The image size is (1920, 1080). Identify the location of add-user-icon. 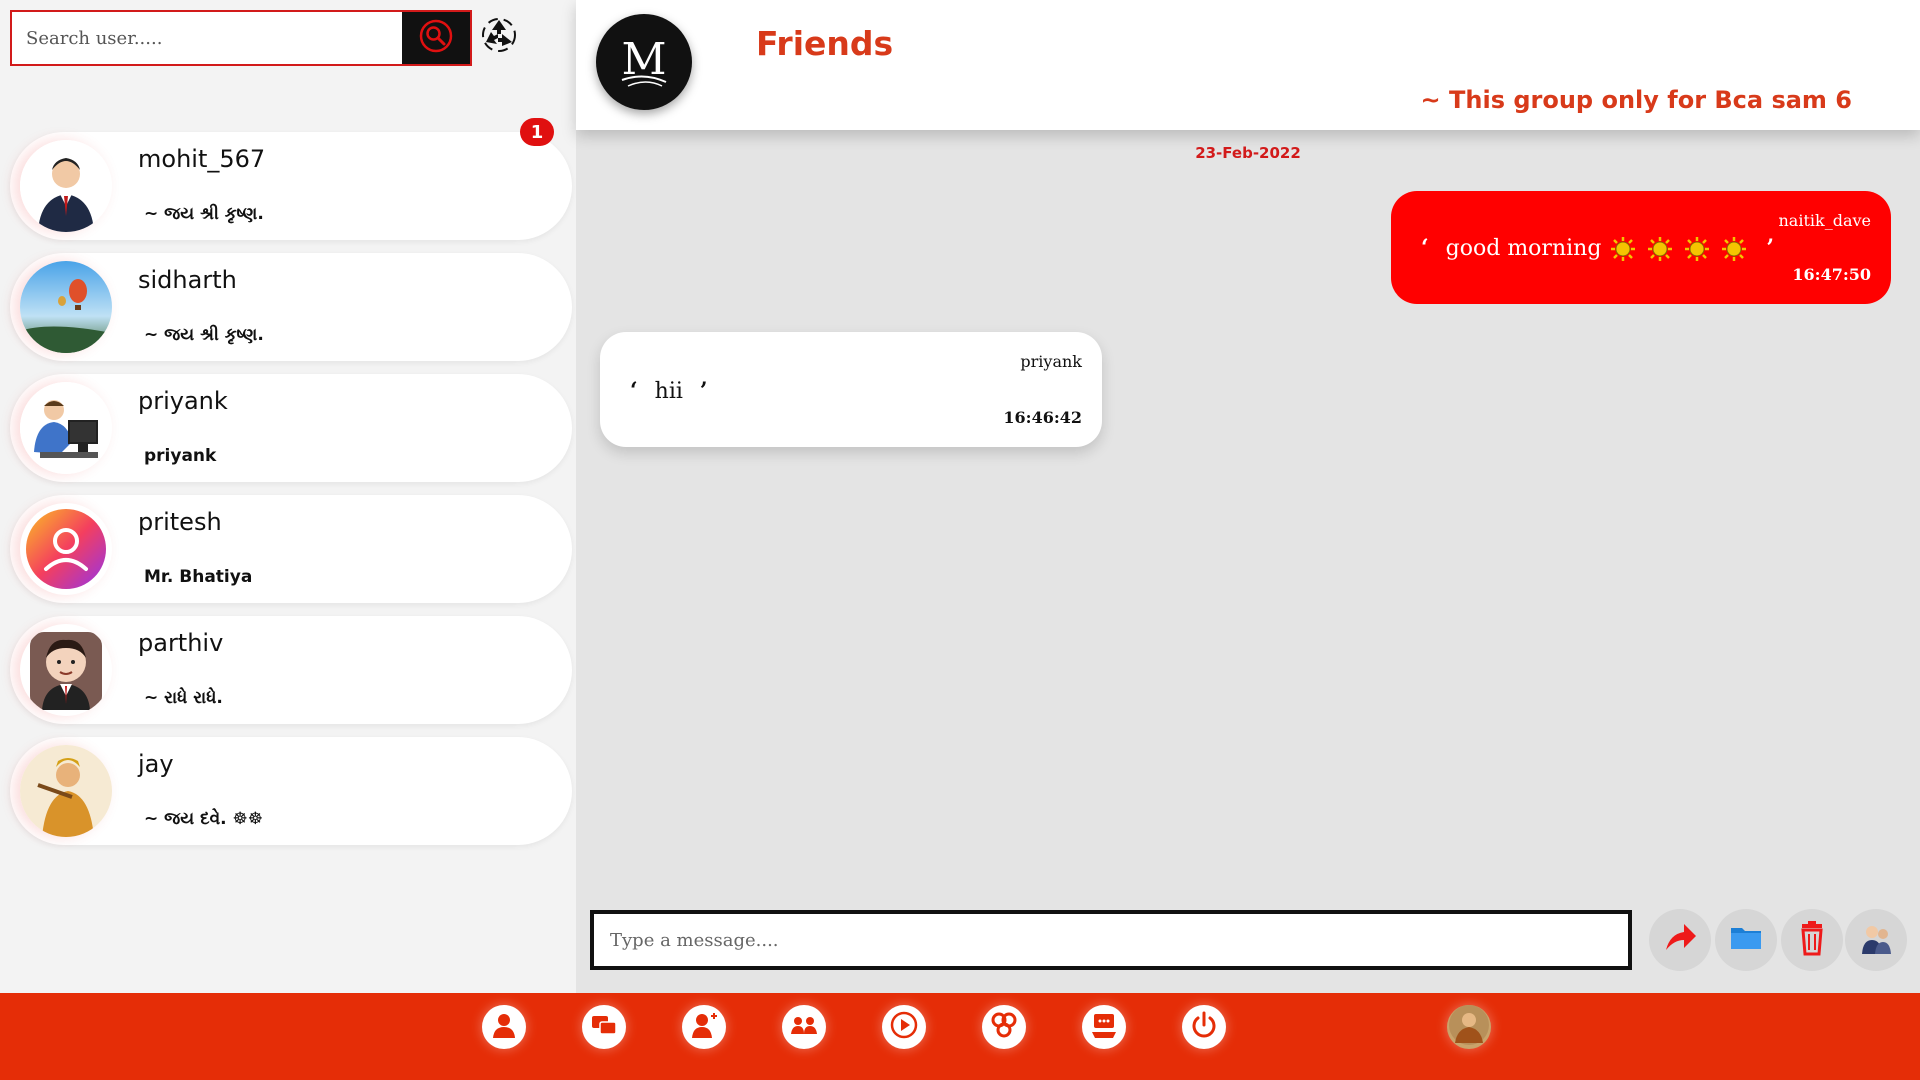
(704, 1027).